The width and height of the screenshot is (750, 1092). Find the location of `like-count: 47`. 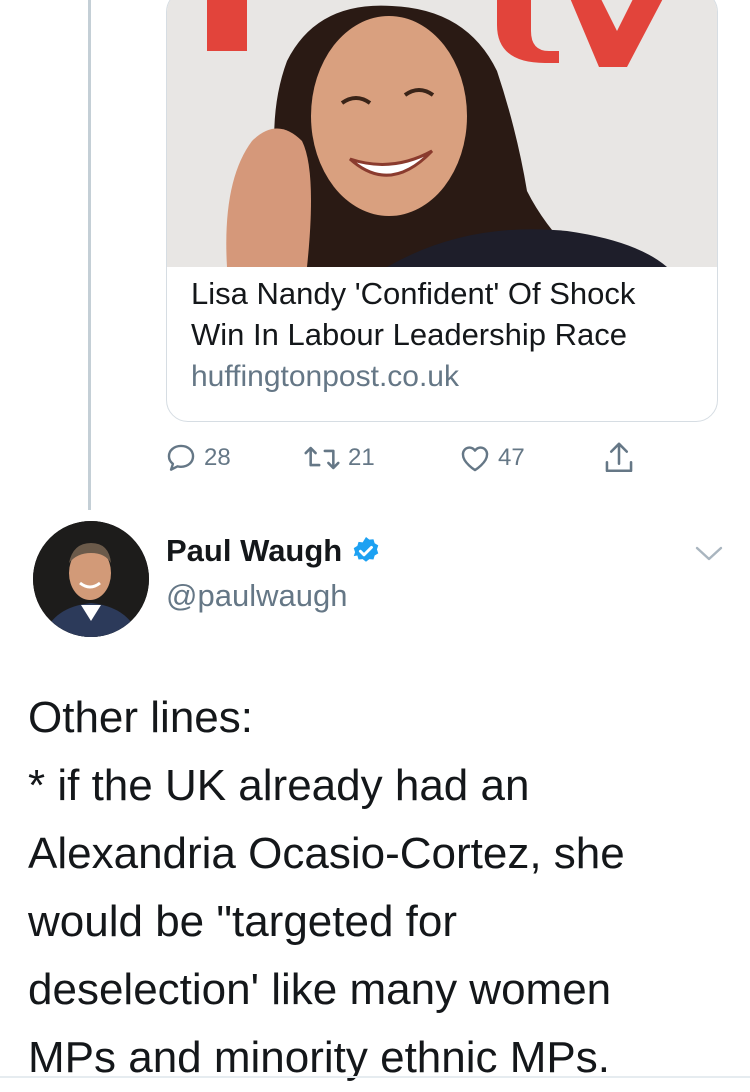

like-count: 47 is located at coordinates (511, 457).